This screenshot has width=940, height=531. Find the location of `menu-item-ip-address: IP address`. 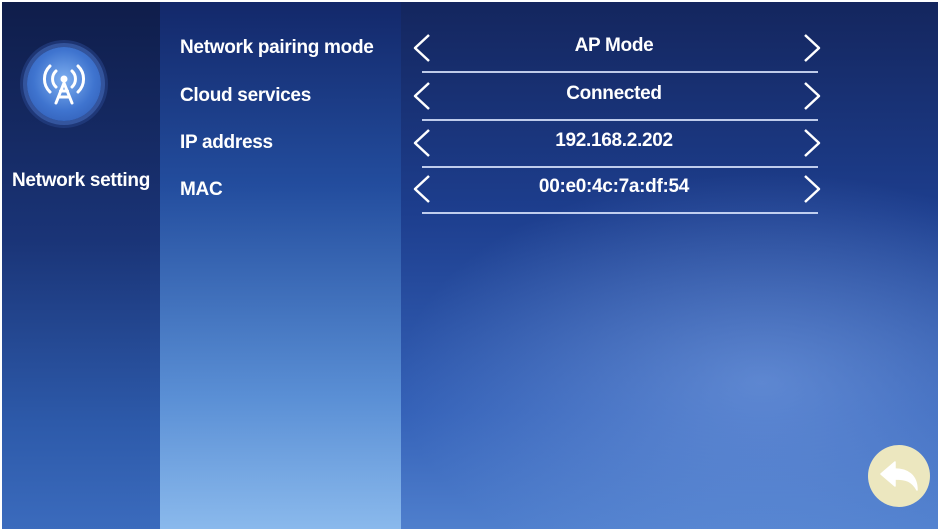

menu-item-ip-address: IP address is located at coordinates (226, 143).